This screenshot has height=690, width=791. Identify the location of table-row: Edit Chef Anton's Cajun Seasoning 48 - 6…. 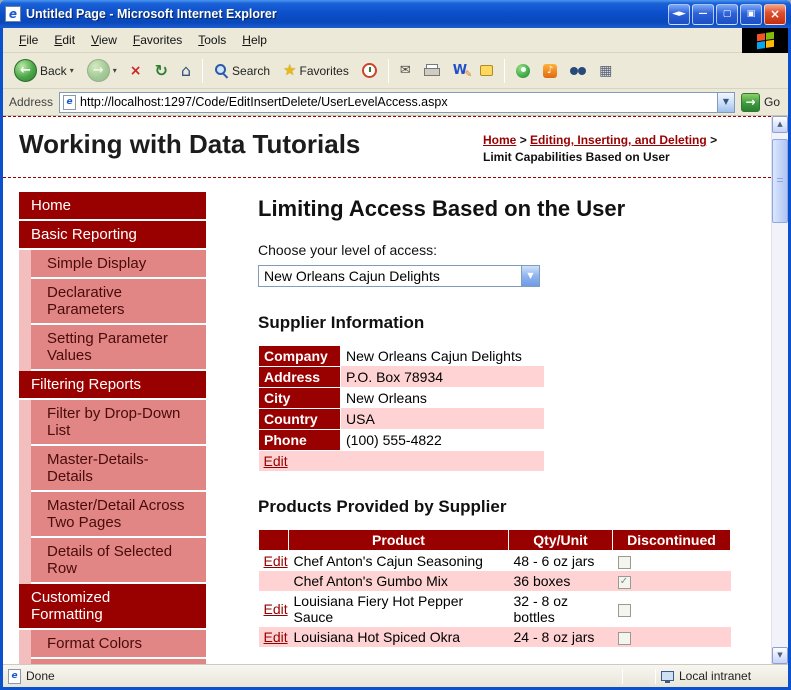
(495, 560).